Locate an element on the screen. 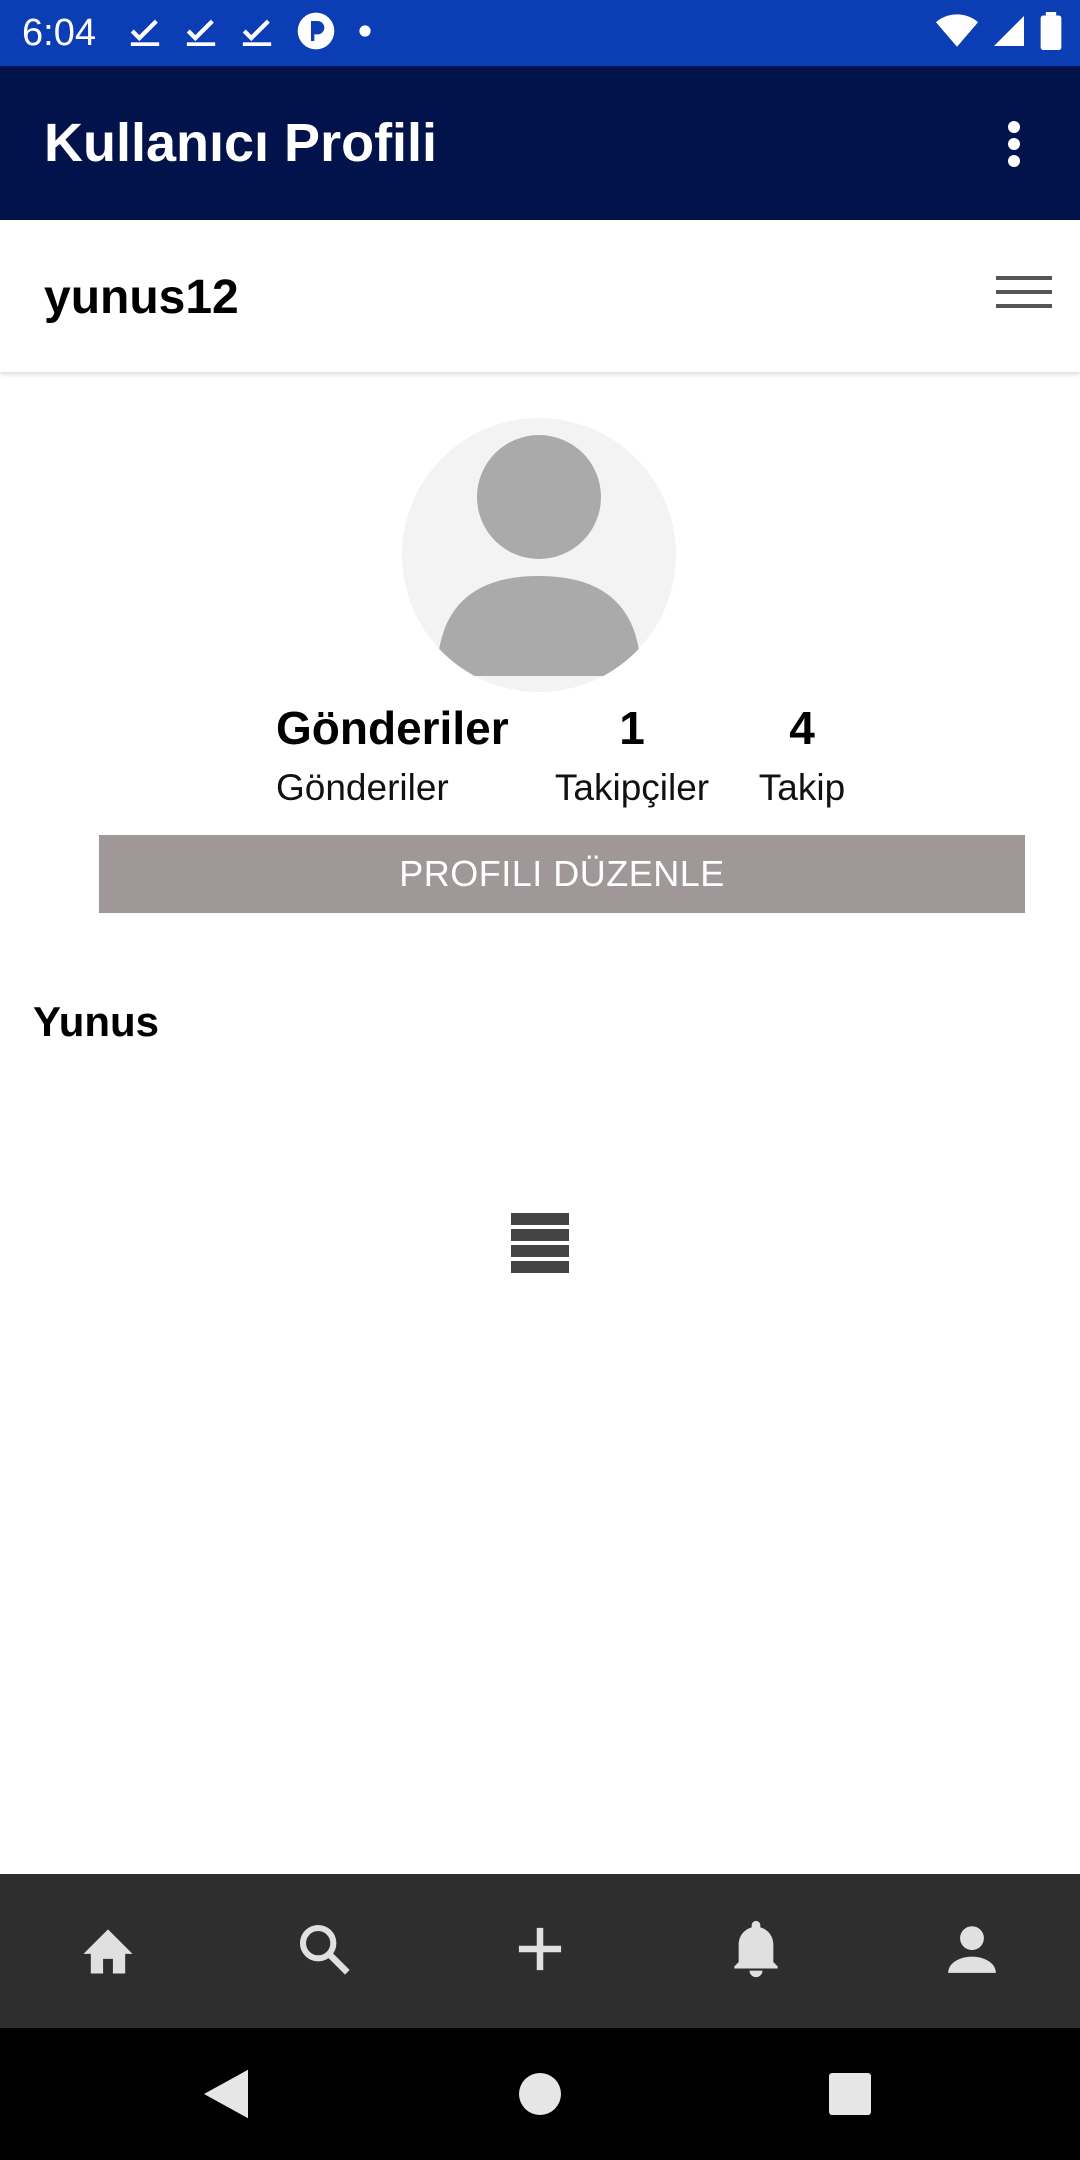  system-recents-button is located at coordinates (850, 2094).